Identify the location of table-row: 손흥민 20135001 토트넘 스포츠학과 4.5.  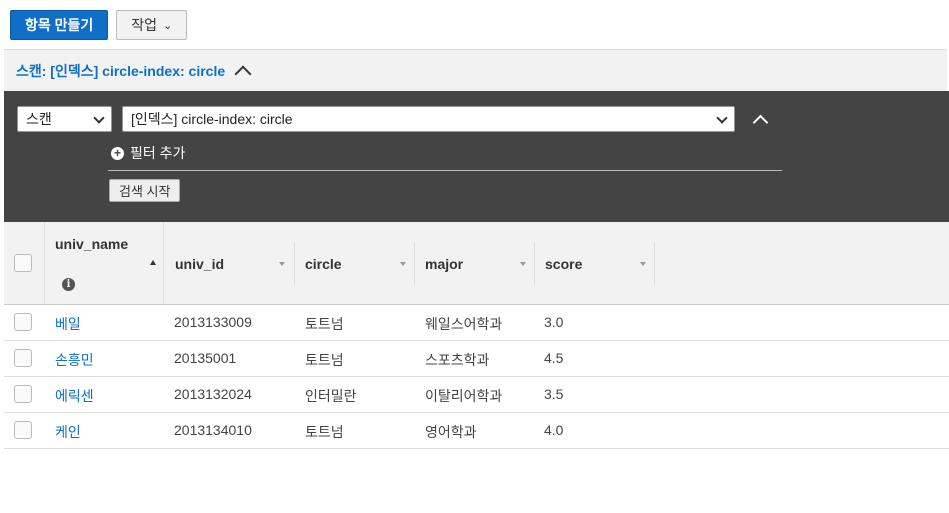
(476, 358).